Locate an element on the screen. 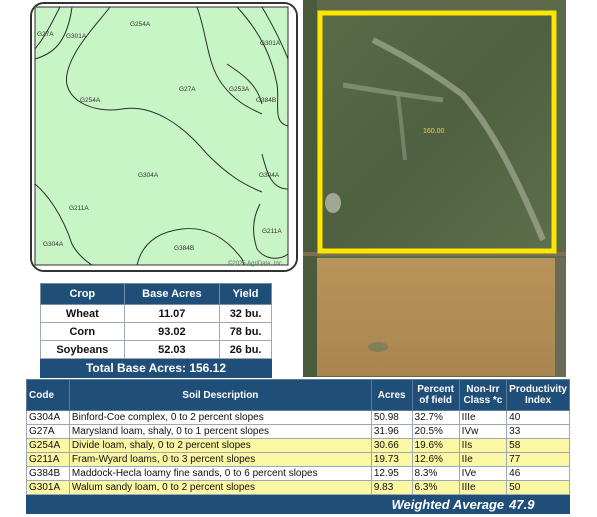  percent-cell: 19.6% is located at coordinates (435, 445).